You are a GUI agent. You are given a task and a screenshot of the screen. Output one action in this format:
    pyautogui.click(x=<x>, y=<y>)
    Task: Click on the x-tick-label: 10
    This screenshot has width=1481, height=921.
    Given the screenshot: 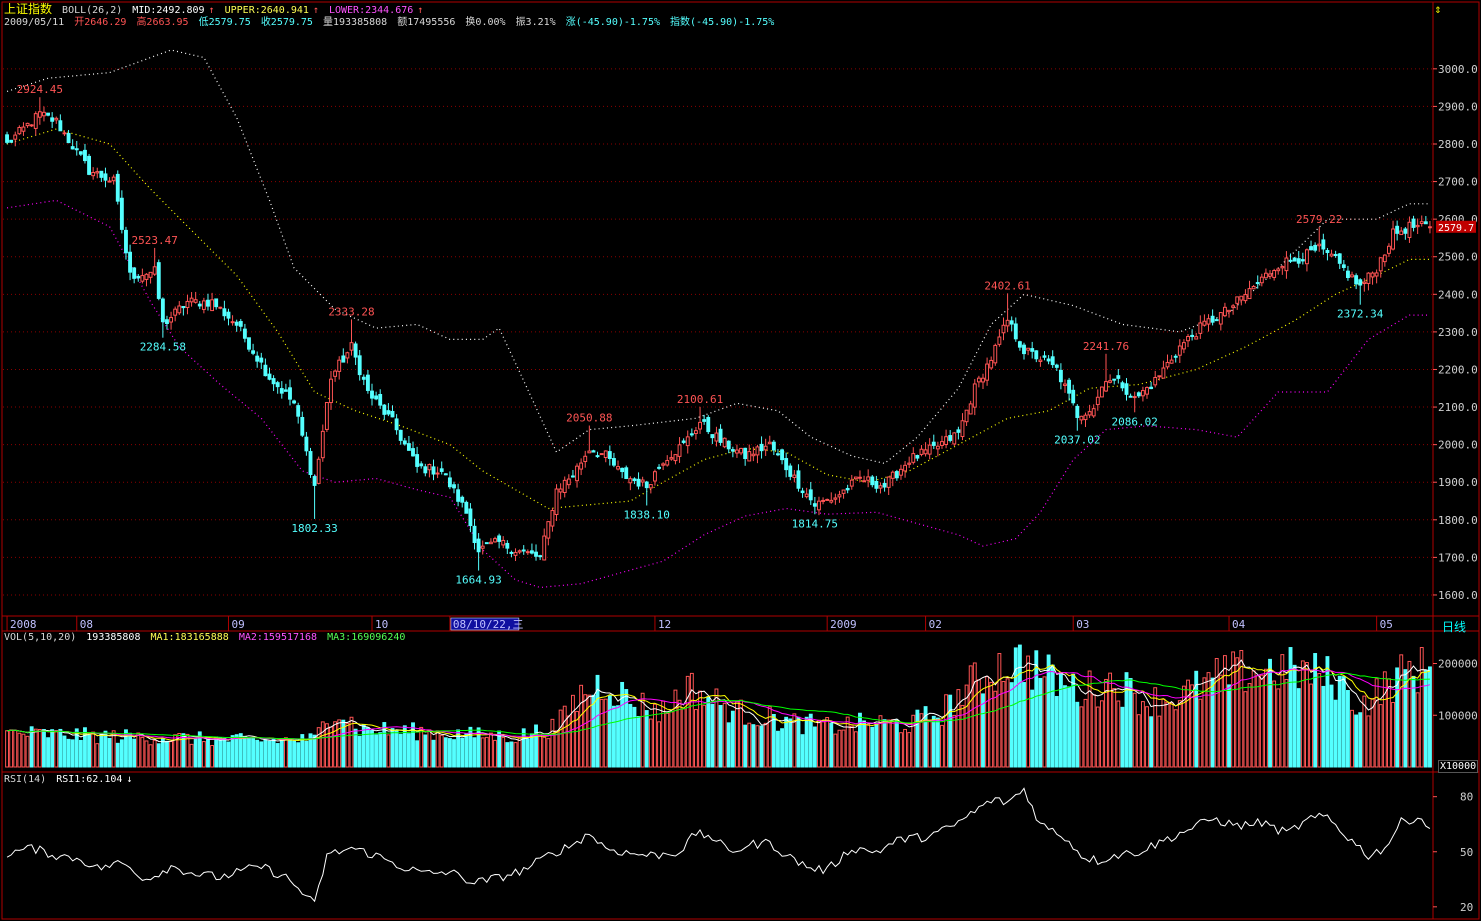 What is the action you would take?
    pyautogui.click(x=381, y=624)
    